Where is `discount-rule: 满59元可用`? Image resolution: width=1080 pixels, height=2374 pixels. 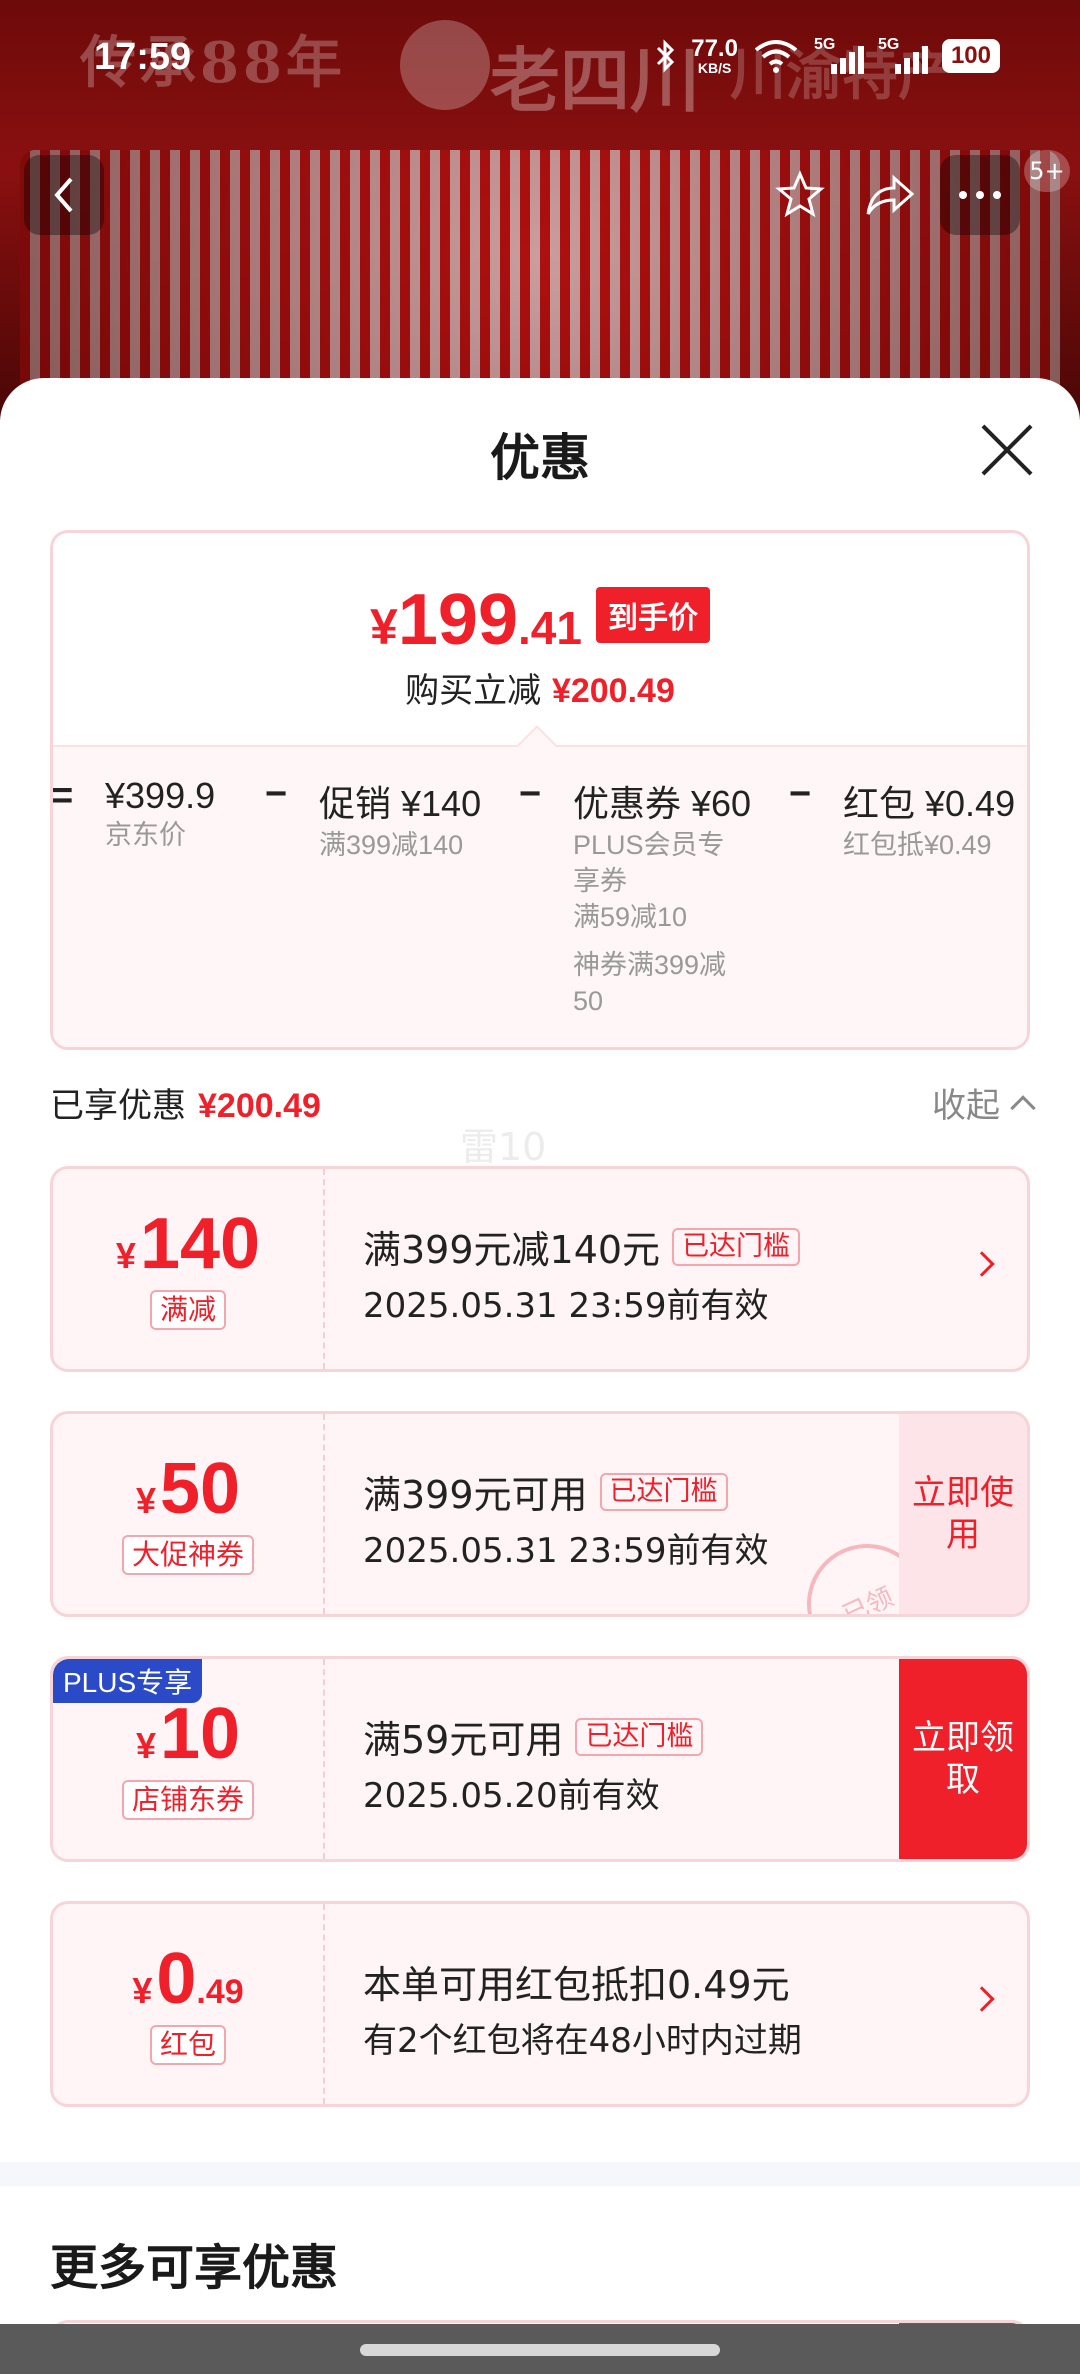
discount-rule: 满59元可用 is located at coordinates (463, 1740).